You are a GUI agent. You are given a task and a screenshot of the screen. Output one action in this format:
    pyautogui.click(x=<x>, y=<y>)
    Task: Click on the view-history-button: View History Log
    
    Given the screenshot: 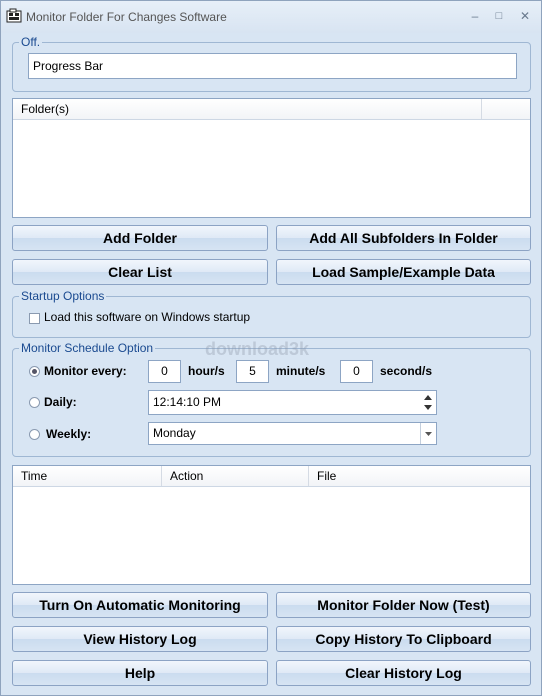 What is the action you would take?
    pyautogui.click(x=140, y=639)
    